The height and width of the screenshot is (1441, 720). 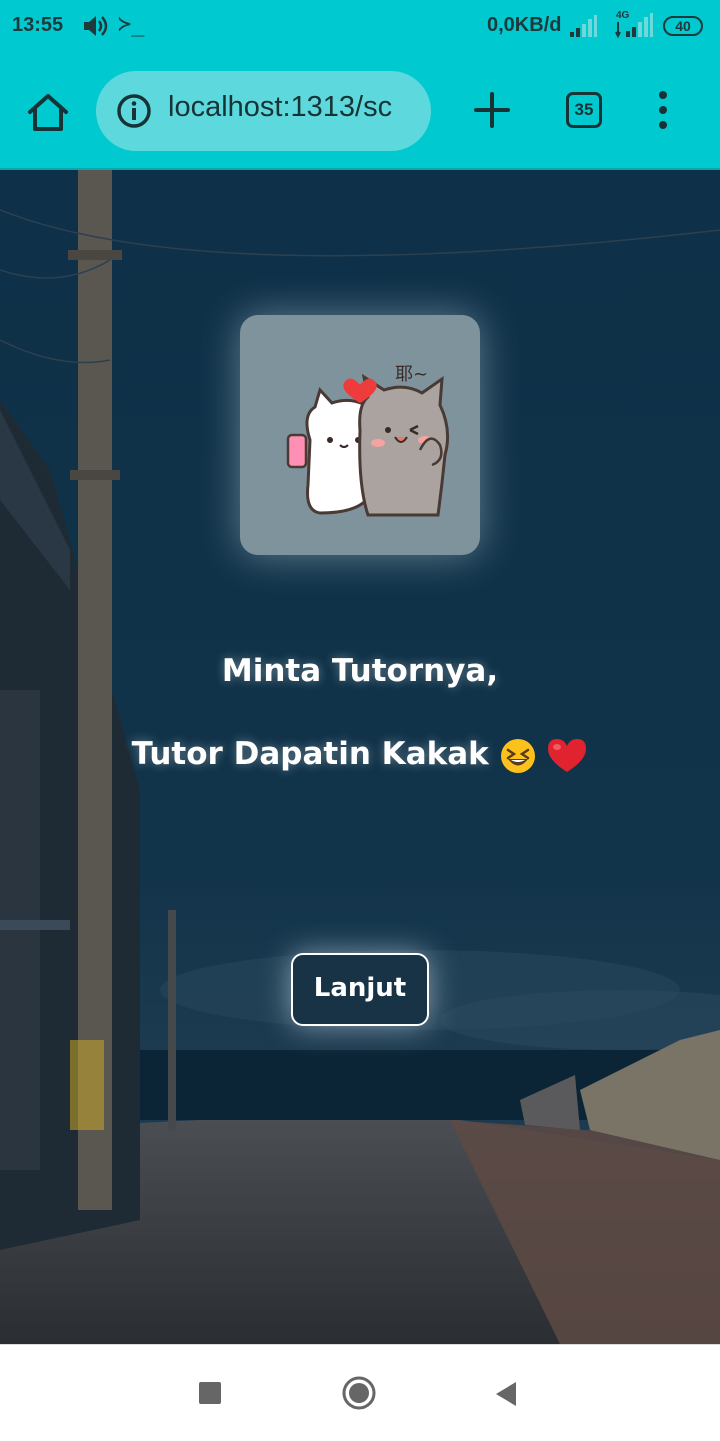 I want to click on system-nav-bar, so click(x=360, y=1392).